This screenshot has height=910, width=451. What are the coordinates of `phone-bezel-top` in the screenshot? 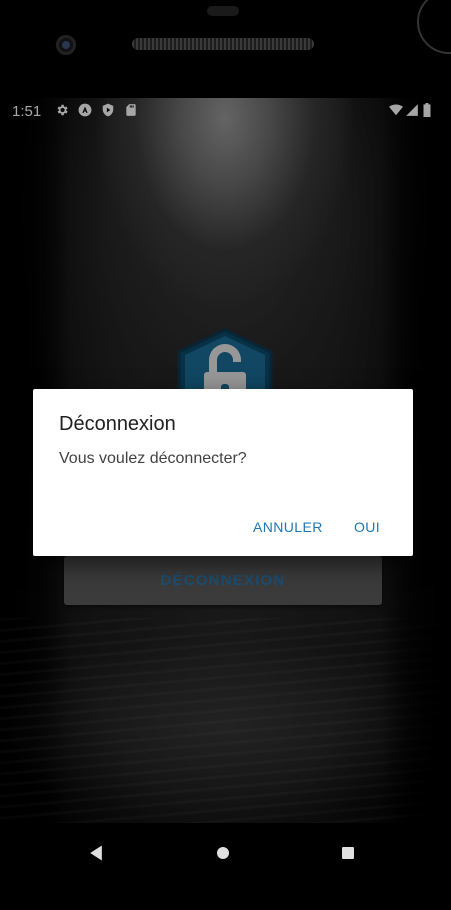 It's located at (225, 49).